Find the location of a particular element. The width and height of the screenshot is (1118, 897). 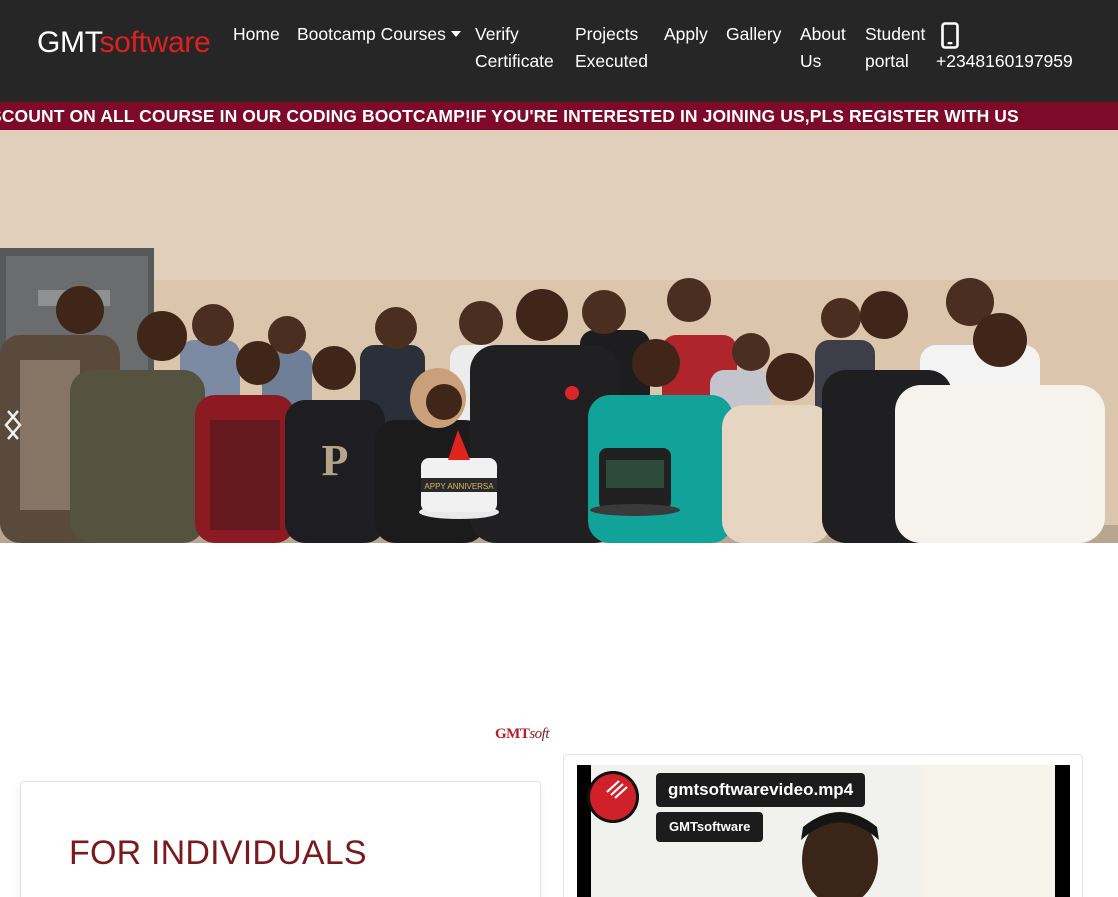

video-title: gmtsoftwarevideo.mp4 is located at coordinates (761, 790).